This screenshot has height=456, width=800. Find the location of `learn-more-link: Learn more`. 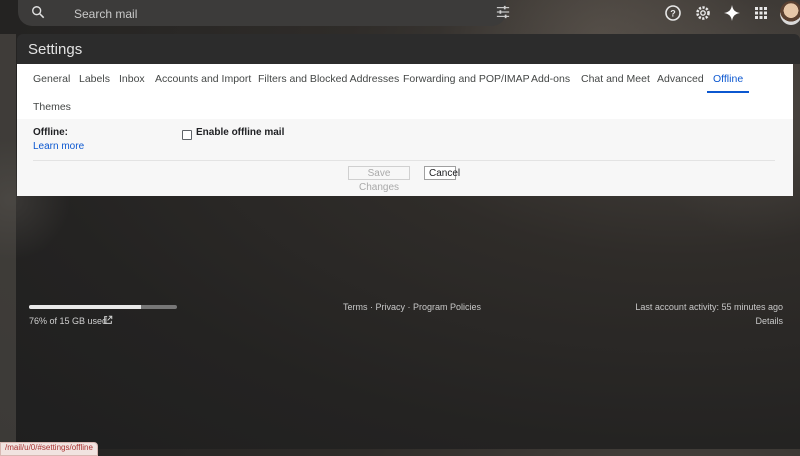

learn-more-link: Learn more is located at coordinates (58, 146).